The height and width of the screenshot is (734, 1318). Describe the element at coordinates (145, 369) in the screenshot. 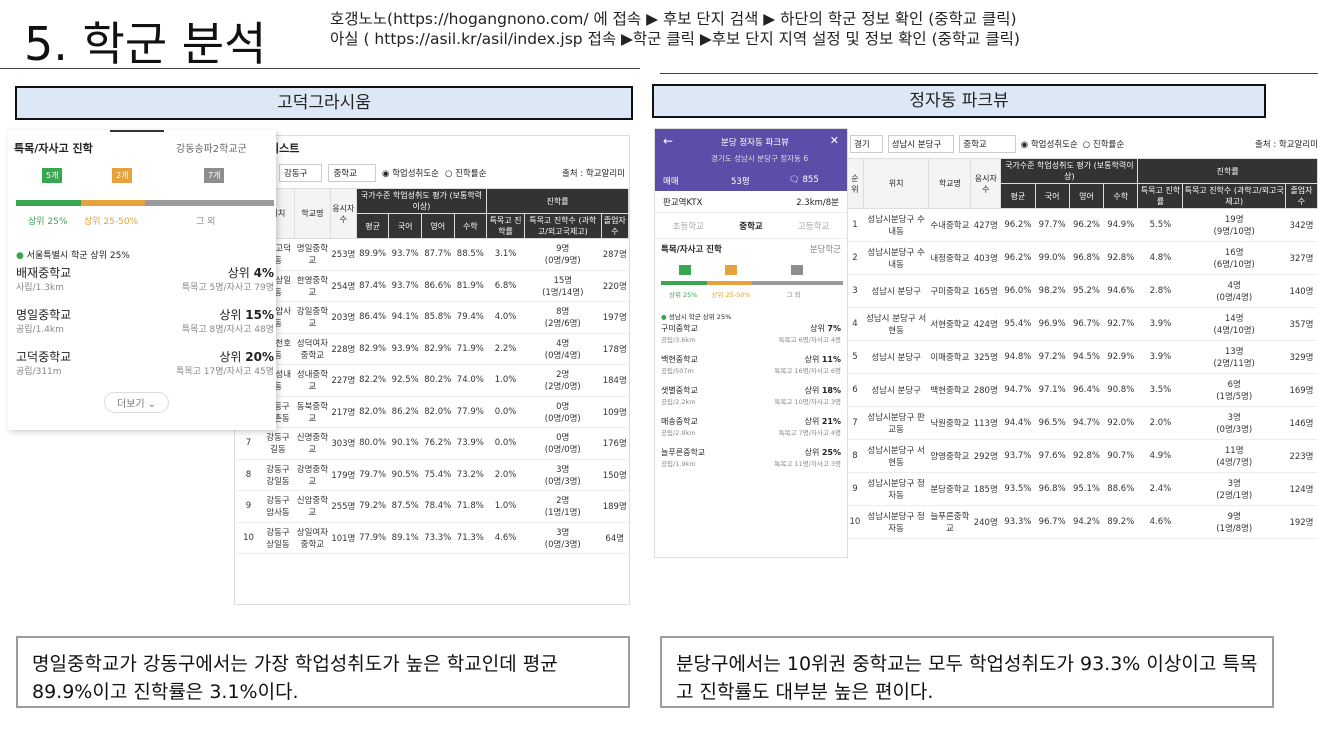

I see `school-item: 고덕중학교 상위 20% 공립/311m 특목고 17명/자사고 45명` at that location.